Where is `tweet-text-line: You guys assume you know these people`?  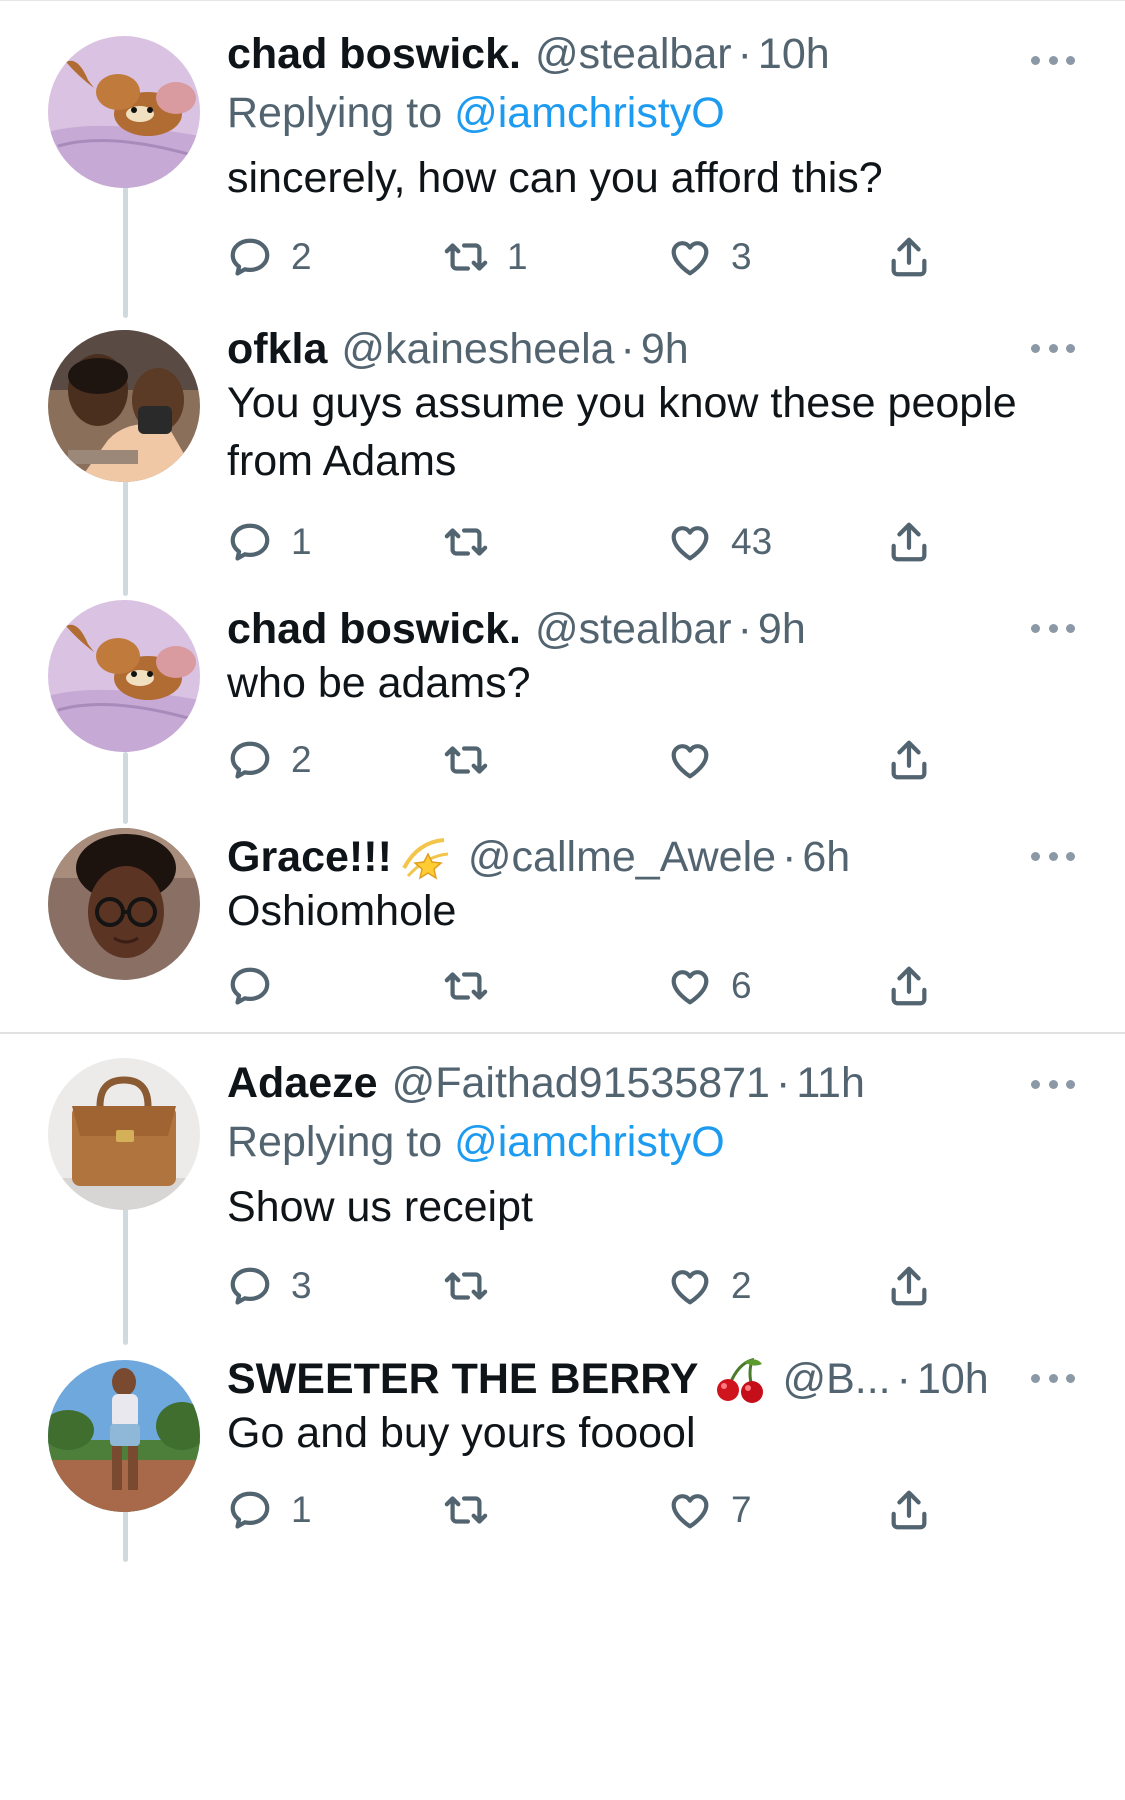 tweet-text-line: You guys assume you know these people is located at coordinates (622, 403).